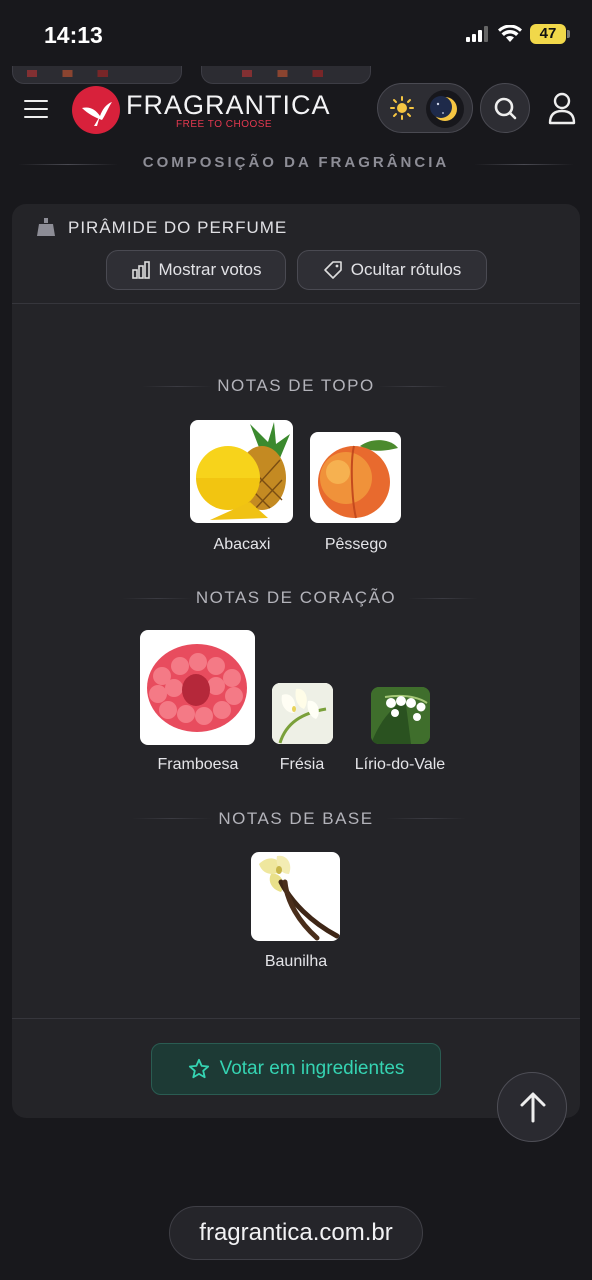  What do you see at coordinates (477, 34) in the screenshot?
I see `signal-icon` at bounding box center [477, 34].